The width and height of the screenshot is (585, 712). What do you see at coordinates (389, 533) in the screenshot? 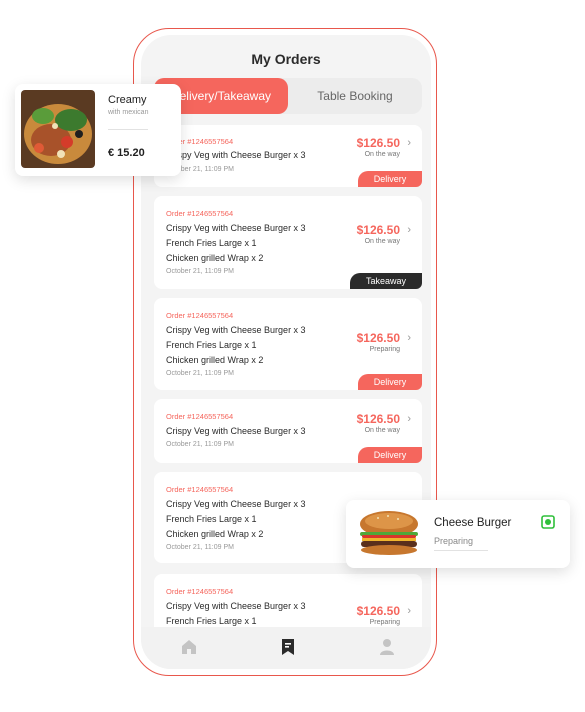
I see `burger-image` at bounding box center [389, 533].